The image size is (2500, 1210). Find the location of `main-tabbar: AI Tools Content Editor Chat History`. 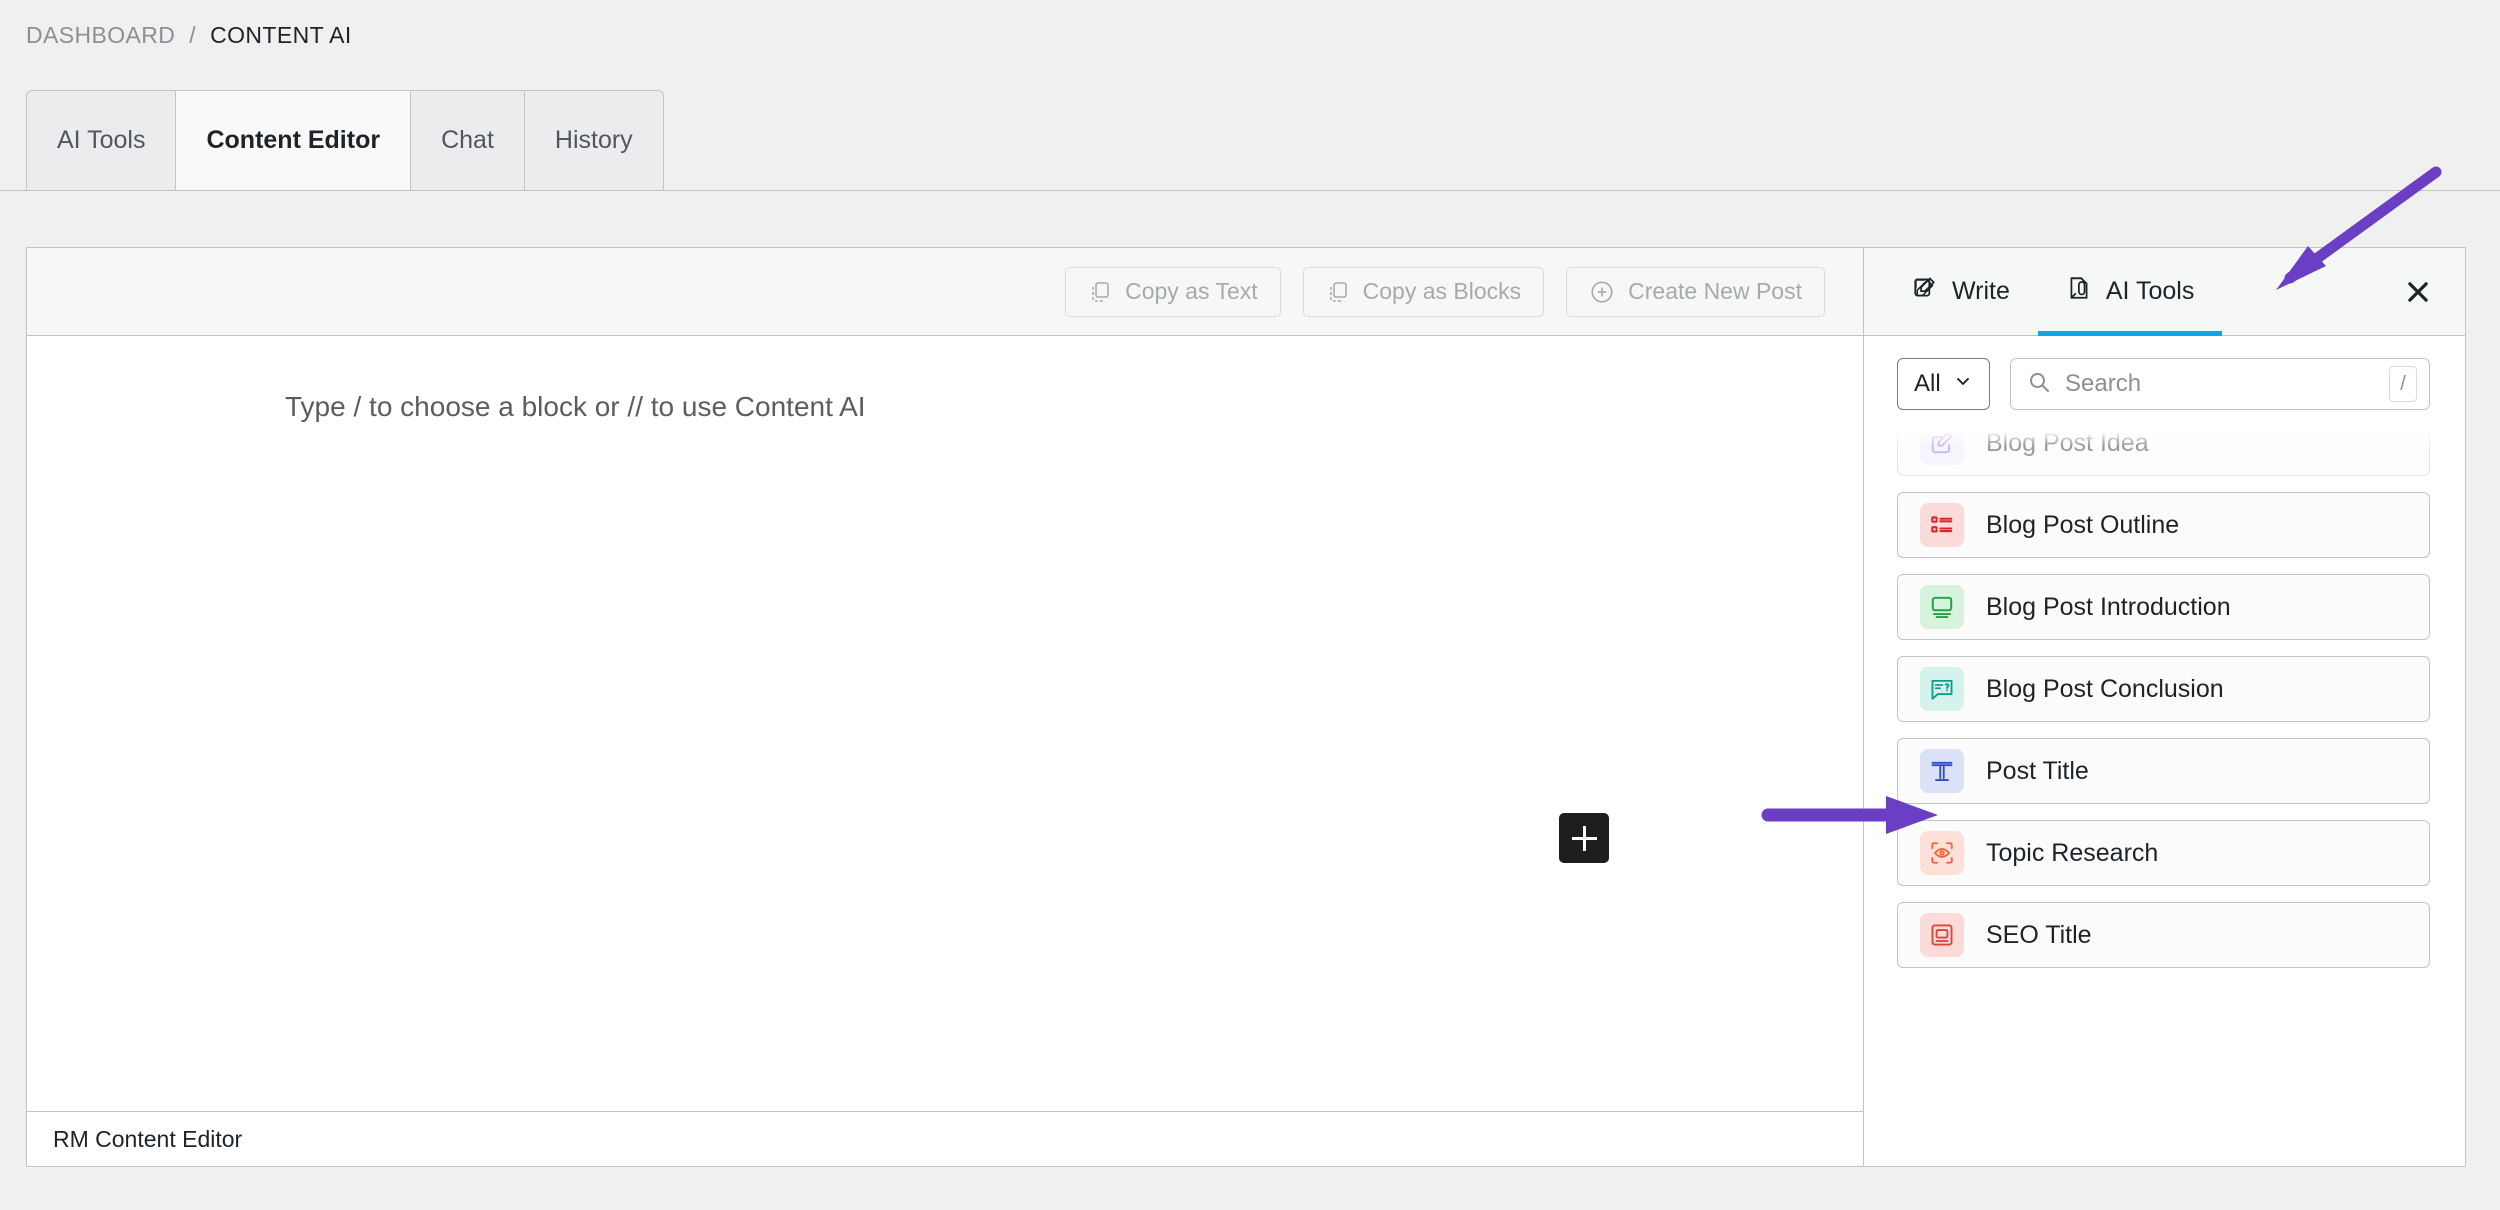

main-tabbar: AI Tools Content Editor Chat History is located at coordinates (345, 140).